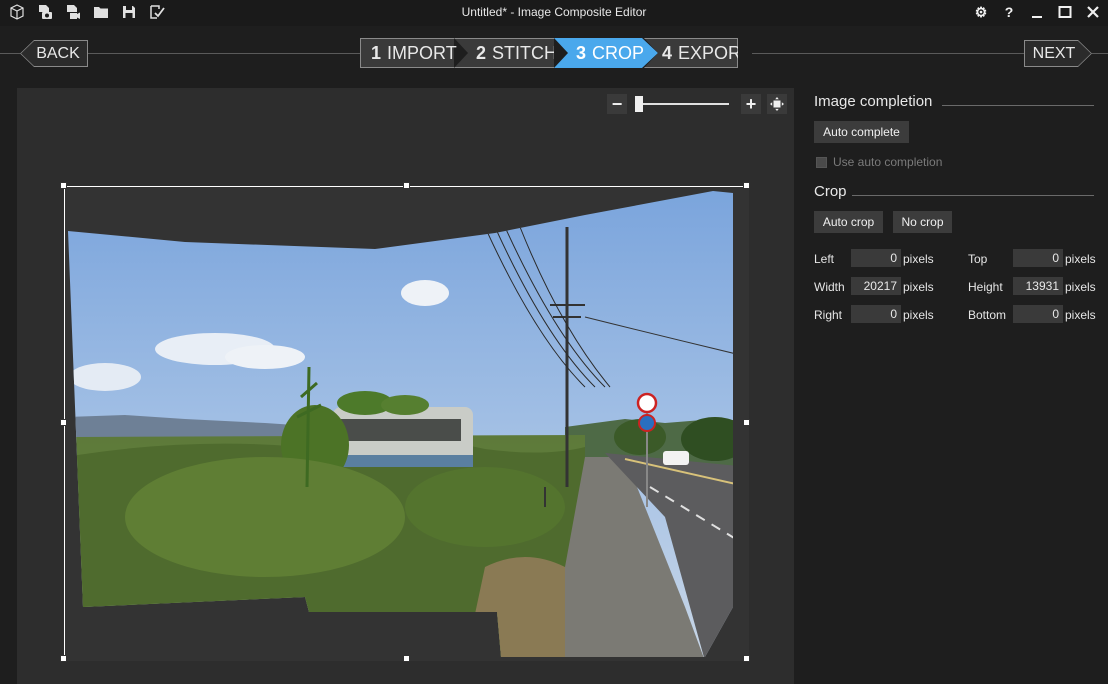 This screenshot has width=1108, height=684. I want to click on crop-title: Crop, so click(830, 191).